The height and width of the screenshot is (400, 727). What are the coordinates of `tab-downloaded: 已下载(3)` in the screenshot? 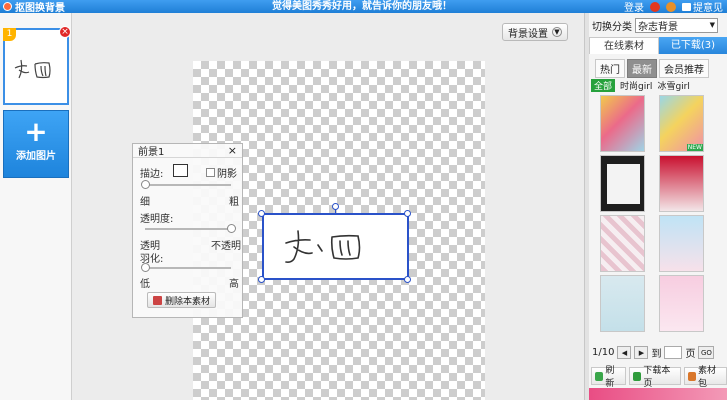 It's located at (693, 45).